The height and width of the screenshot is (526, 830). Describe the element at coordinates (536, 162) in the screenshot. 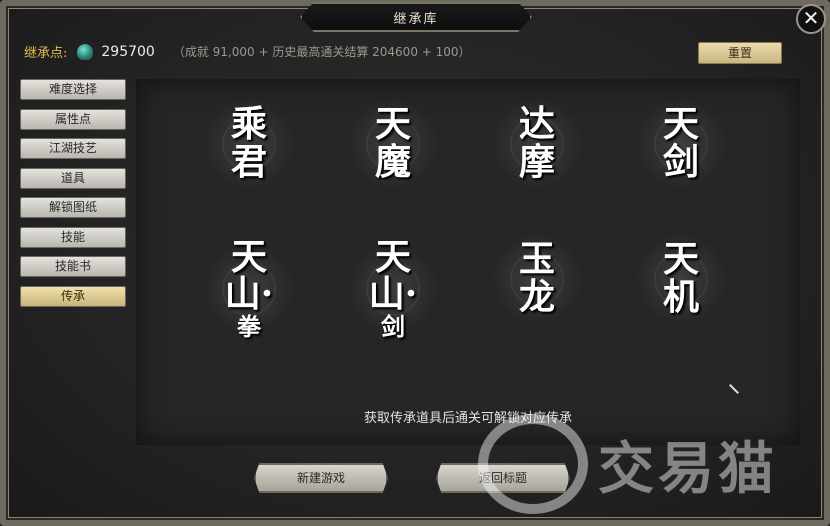

I see `heir-name-line2: 摩` at that location.